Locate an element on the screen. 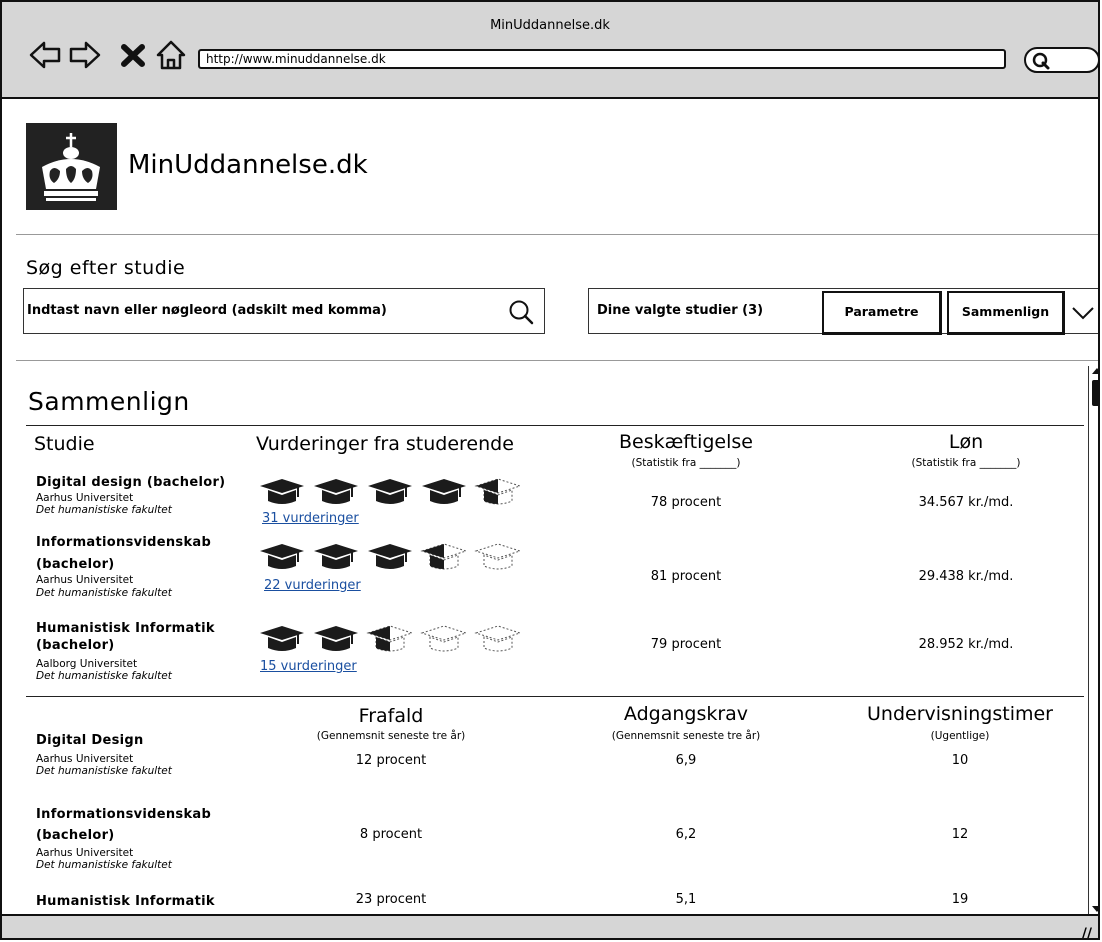 The height and width of the screenshot is (942, 1102). window-title: MinUddannelse.dk is located at coordinates (550, 25).